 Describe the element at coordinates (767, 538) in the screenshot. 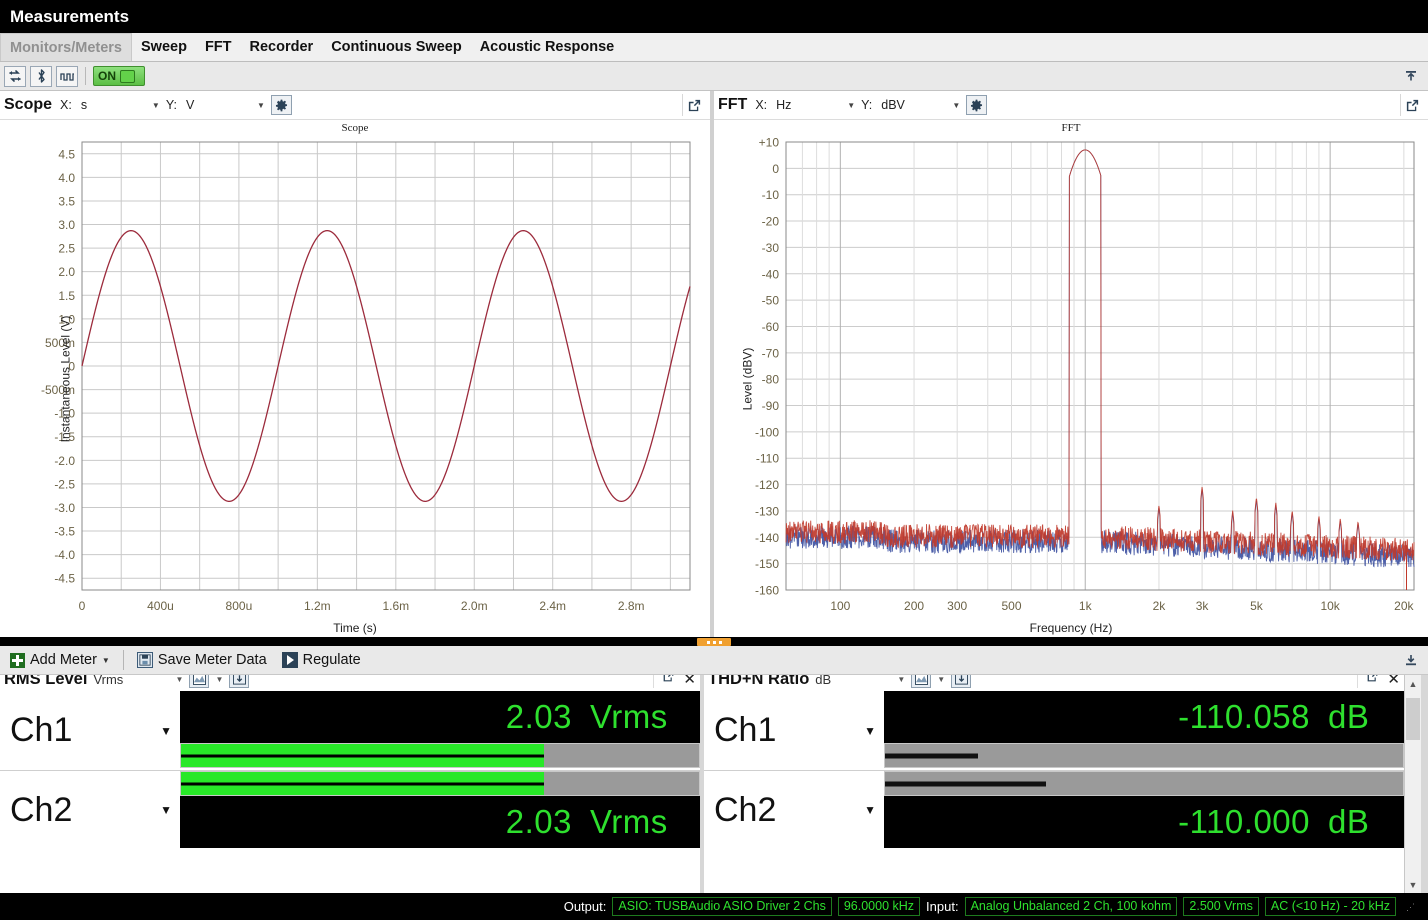

I see `svg-text: -140` at that location.